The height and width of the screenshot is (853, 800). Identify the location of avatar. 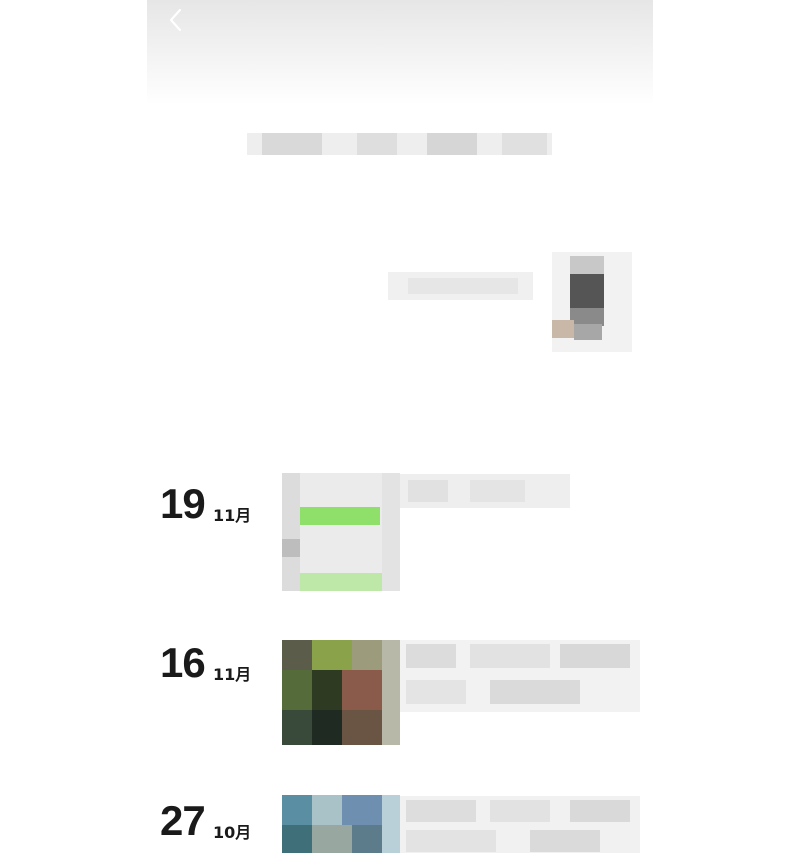
(592, 302).